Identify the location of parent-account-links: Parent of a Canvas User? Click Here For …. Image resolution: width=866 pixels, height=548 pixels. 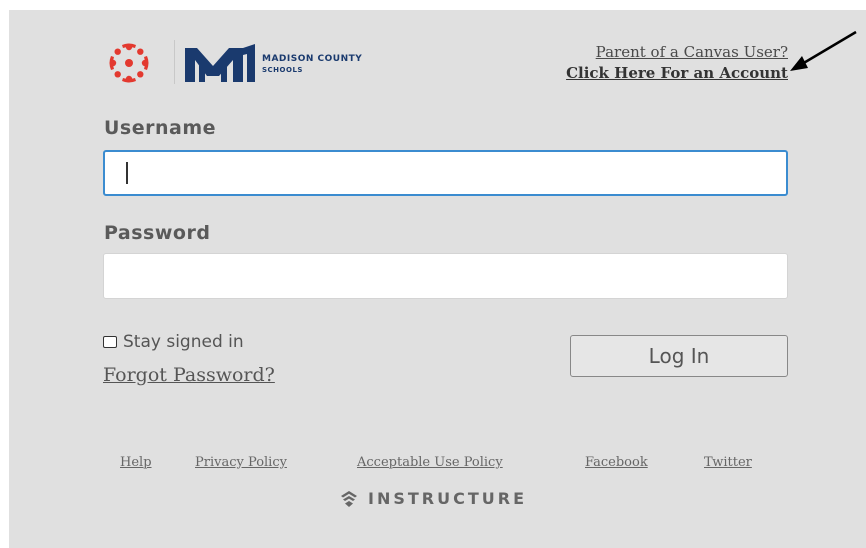
(677, 63).